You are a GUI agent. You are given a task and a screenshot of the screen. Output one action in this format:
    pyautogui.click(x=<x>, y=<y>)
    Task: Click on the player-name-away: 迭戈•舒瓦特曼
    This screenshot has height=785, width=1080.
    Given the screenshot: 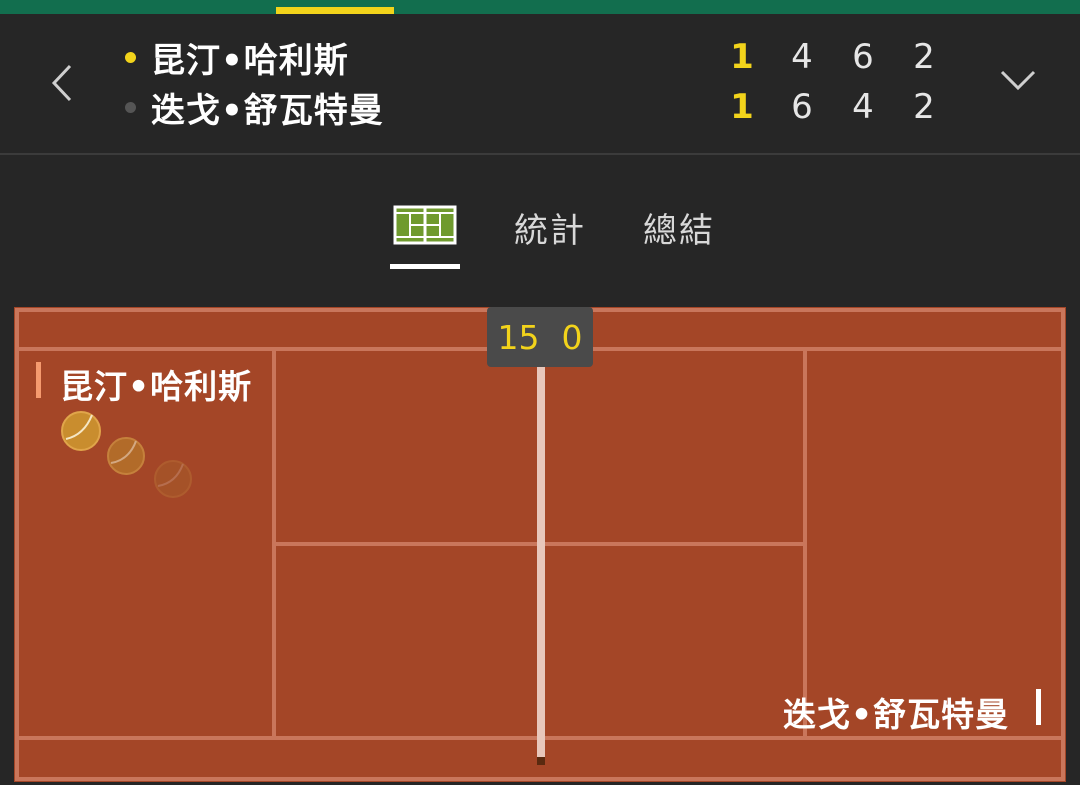 What is the action you would take?
    pyautogui.click(x=267, y=110)
    